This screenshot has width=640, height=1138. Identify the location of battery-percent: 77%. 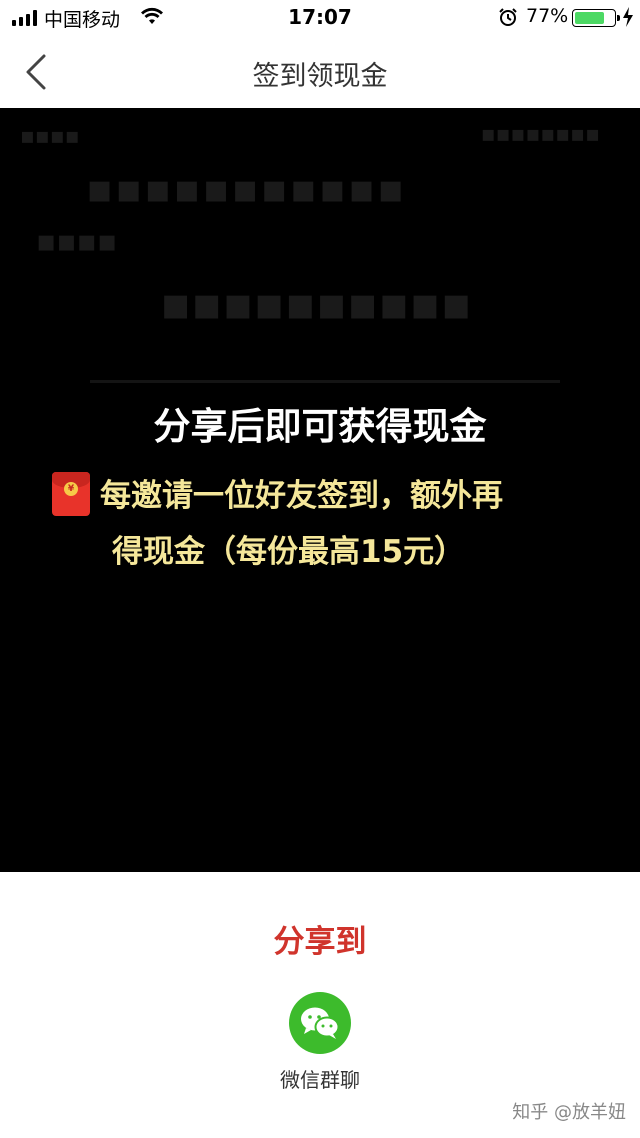
(547, 16).